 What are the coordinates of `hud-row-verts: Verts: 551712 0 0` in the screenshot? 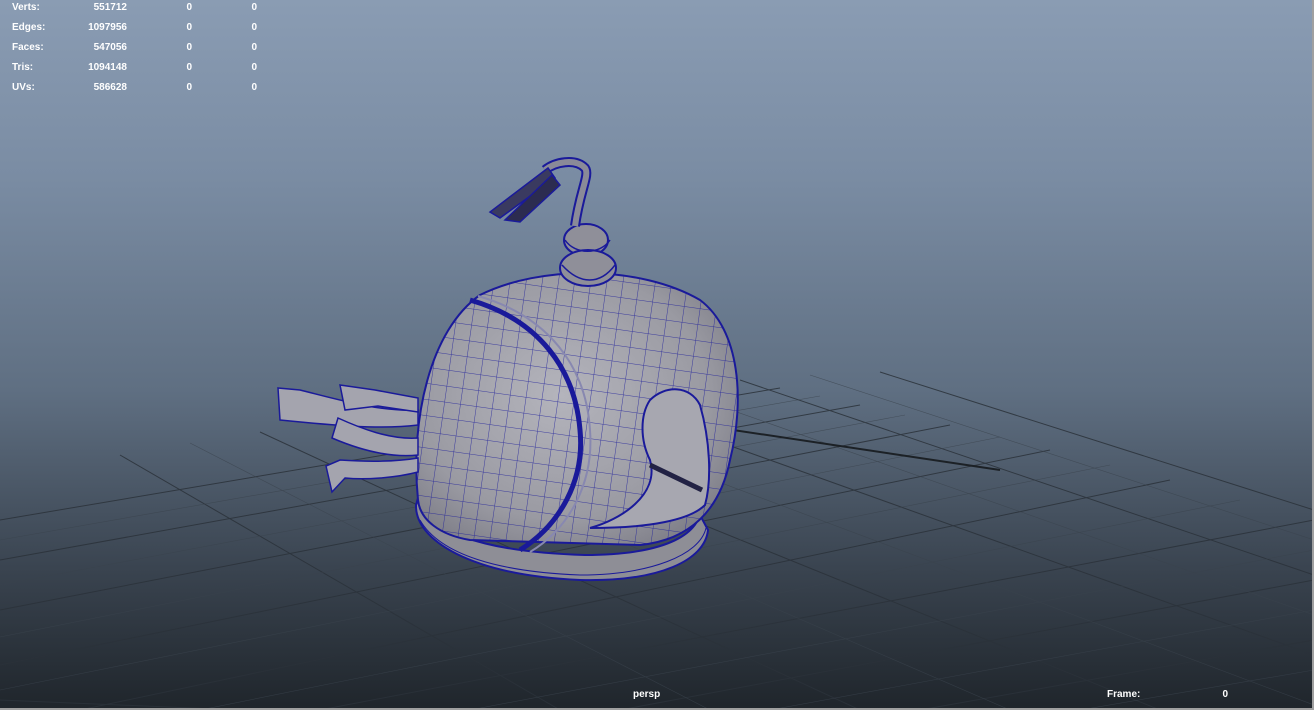 It's located at (135, 8).